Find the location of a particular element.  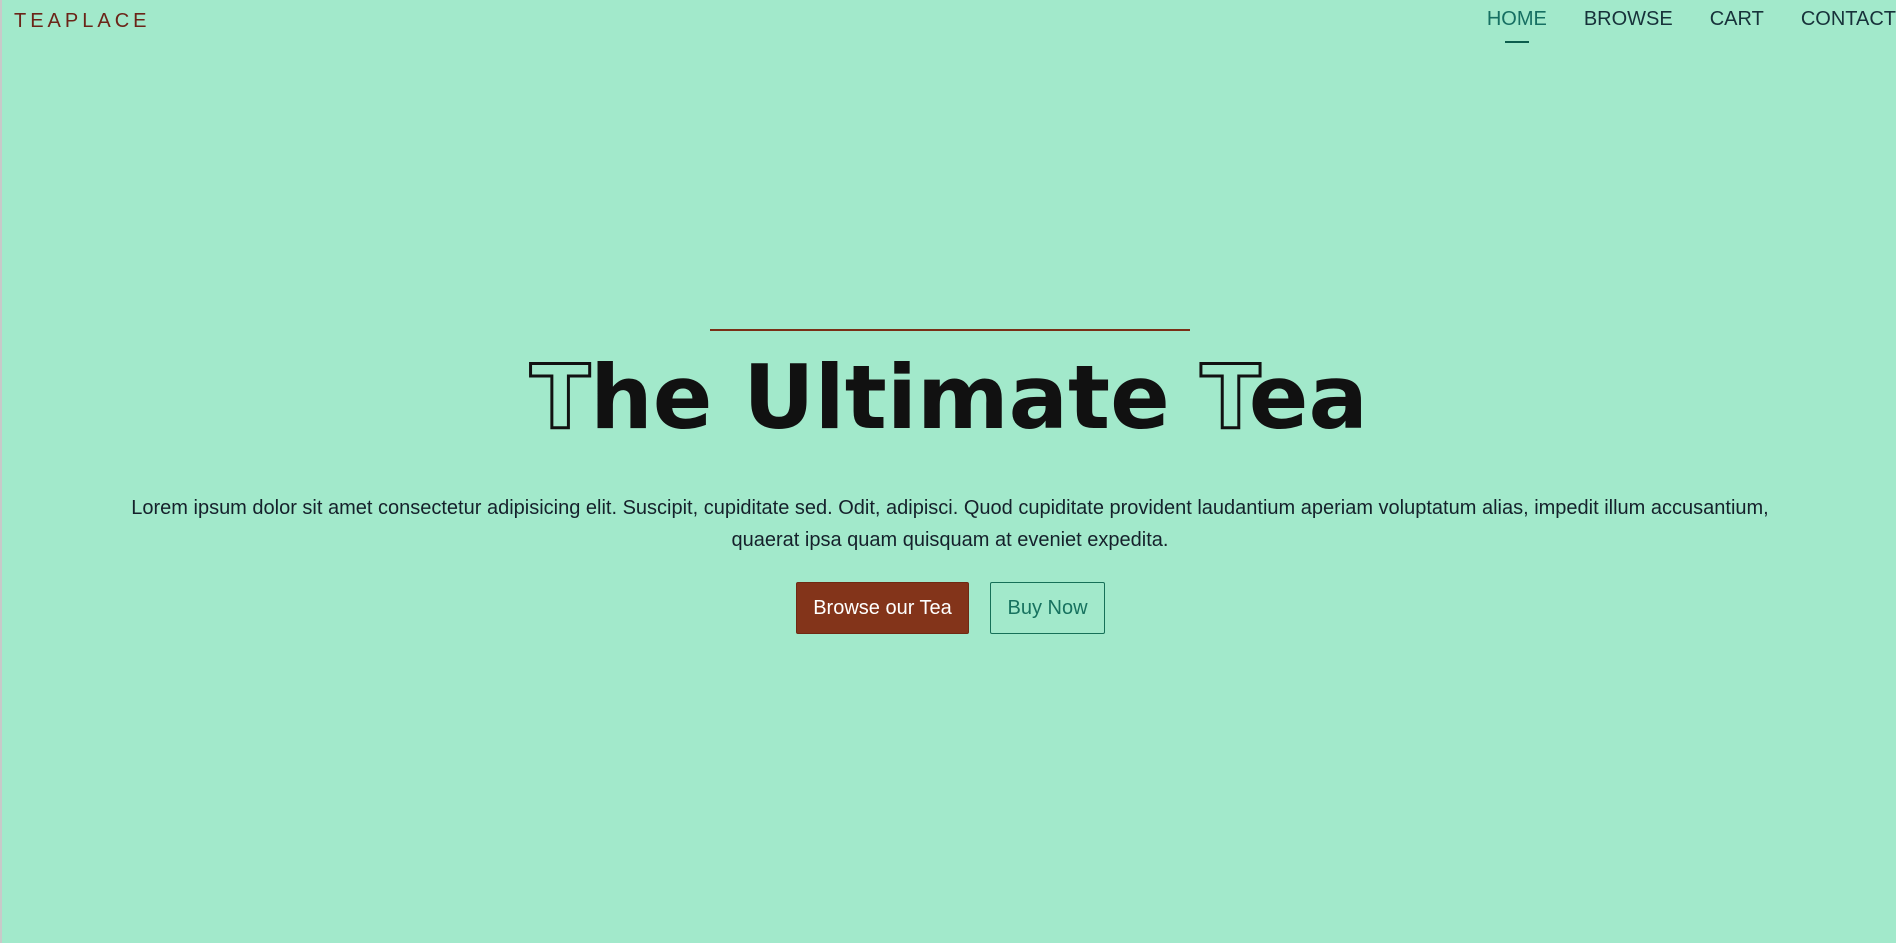

hero-divider is located at coordinates (950, 330).